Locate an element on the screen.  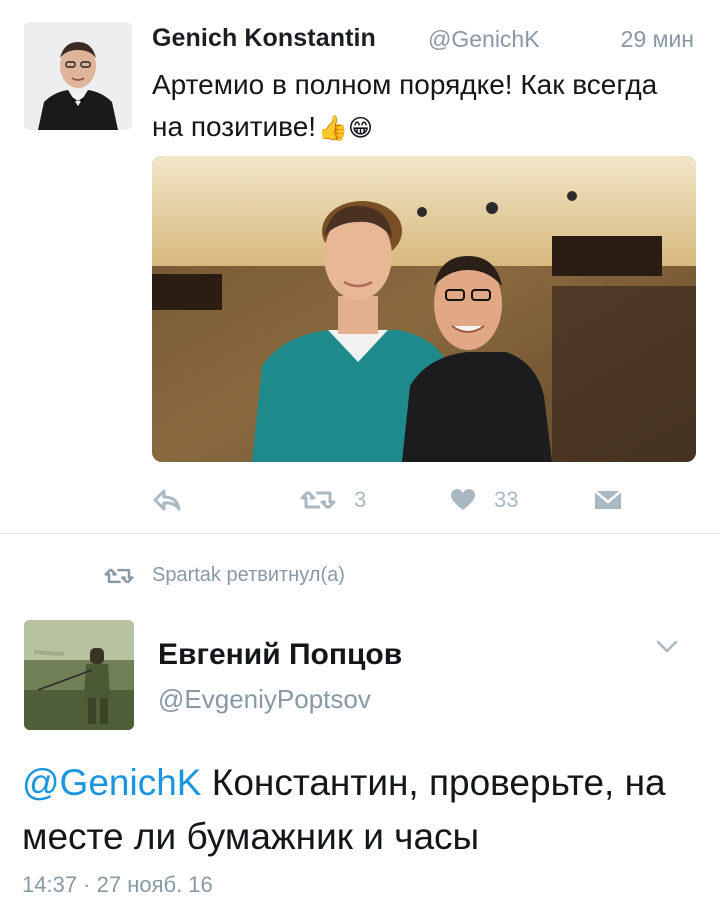
reply-icon is located at coordinates (167, 500).